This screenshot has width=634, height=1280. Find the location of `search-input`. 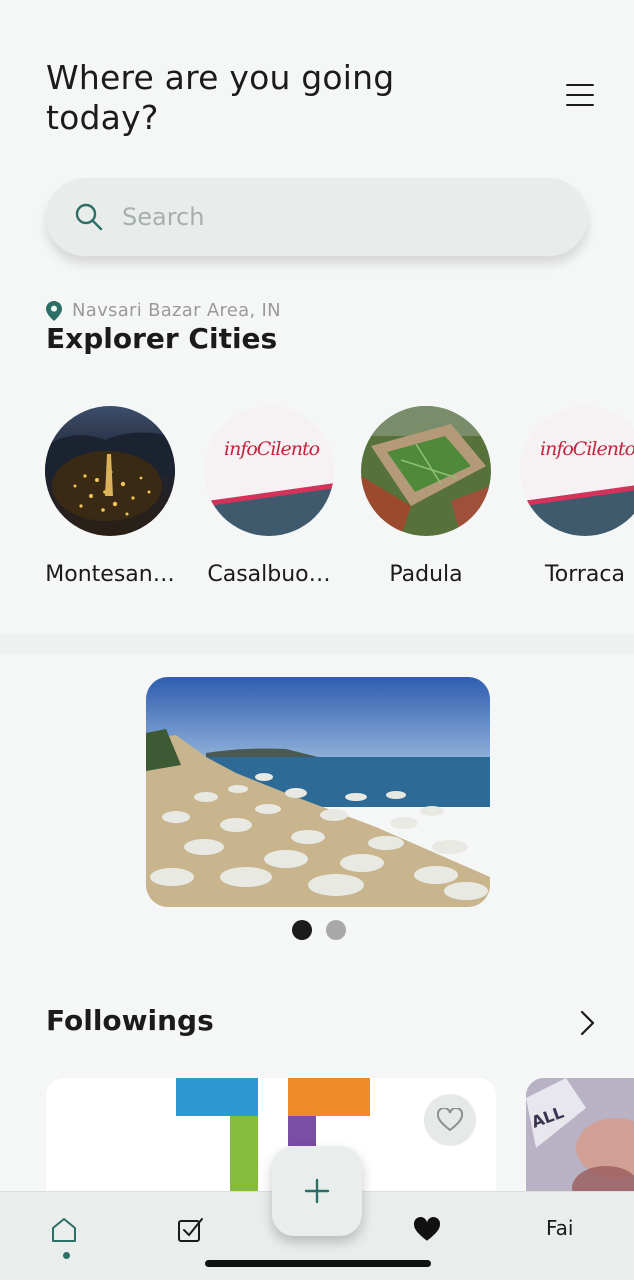

search-input is located at coordinates (322, 217).